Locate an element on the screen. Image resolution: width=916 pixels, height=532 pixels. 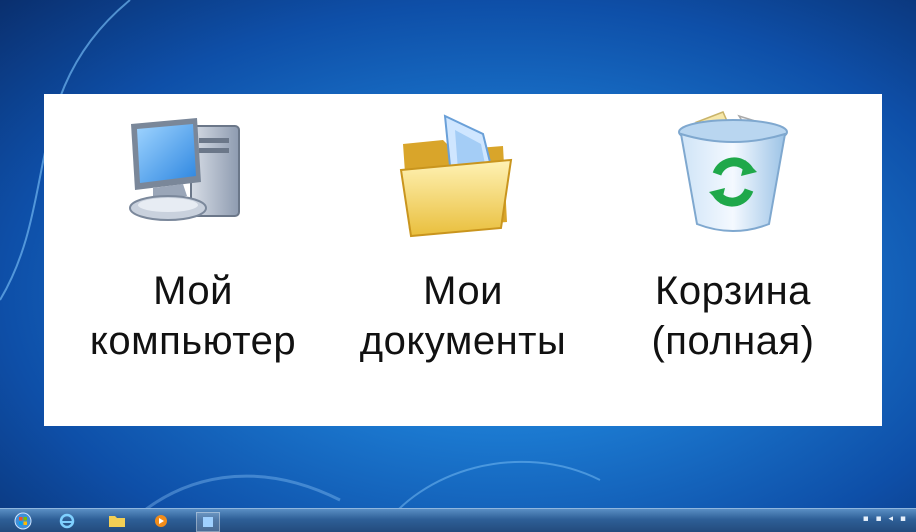
label-line: Мой is located at coordinates (193, 291).